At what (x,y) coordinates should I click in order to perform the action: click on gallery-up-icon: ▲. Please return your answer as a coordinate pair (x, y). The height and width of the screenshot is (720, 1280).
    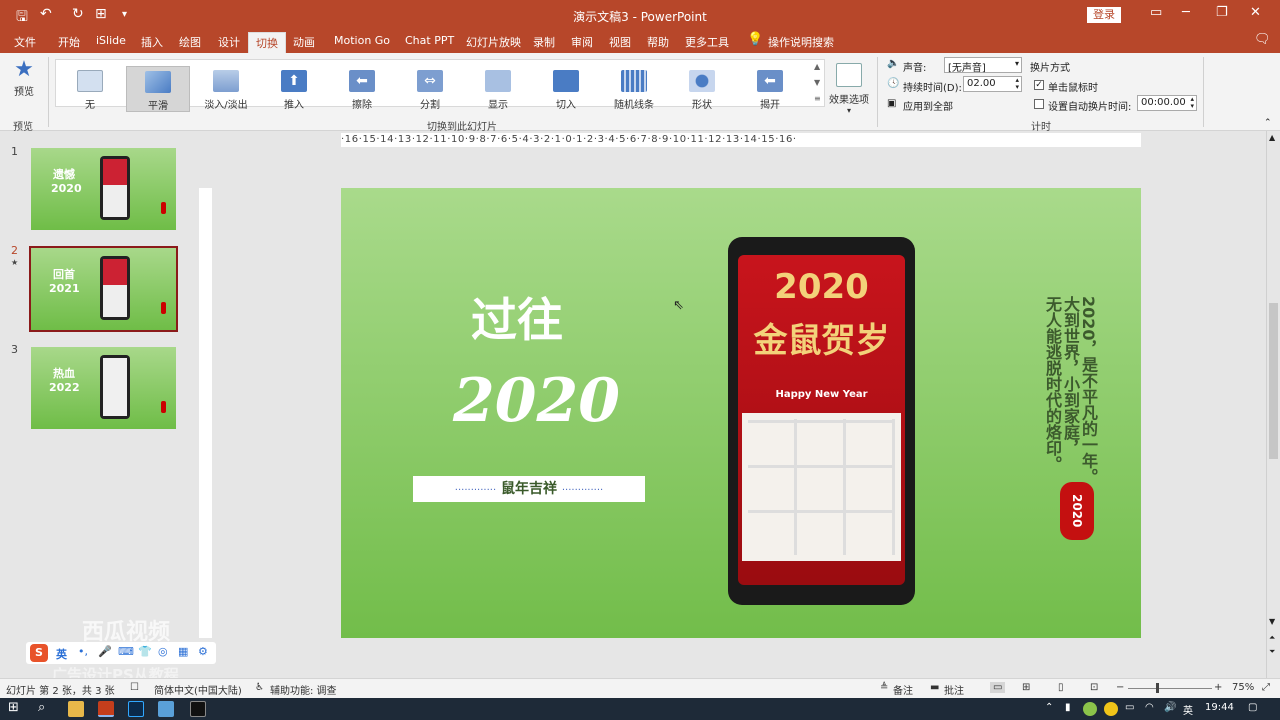
    Looking at the image, I should click on (817, 66).